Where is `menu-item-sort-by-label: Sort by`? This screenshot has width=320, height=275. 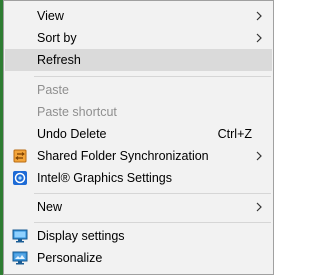 menu-item-sort-by-label: Sort by is located at coordinates (57, 38).